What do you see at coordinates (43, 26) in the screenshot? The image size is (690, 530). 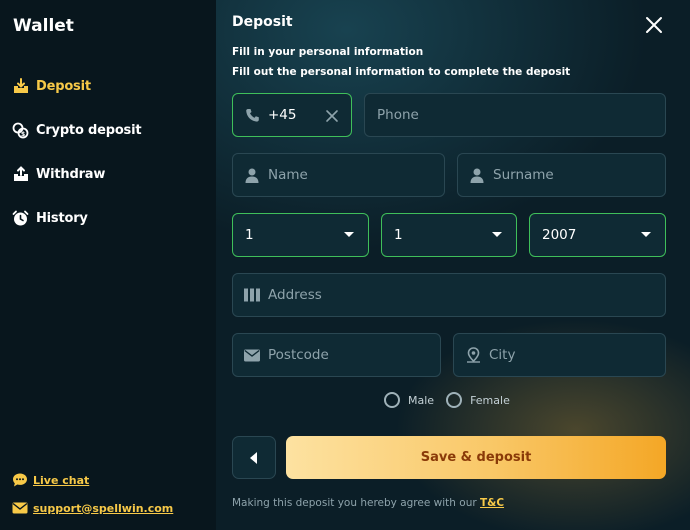 I see `wallet-title: Wallet` at bounding box center [43, 26].